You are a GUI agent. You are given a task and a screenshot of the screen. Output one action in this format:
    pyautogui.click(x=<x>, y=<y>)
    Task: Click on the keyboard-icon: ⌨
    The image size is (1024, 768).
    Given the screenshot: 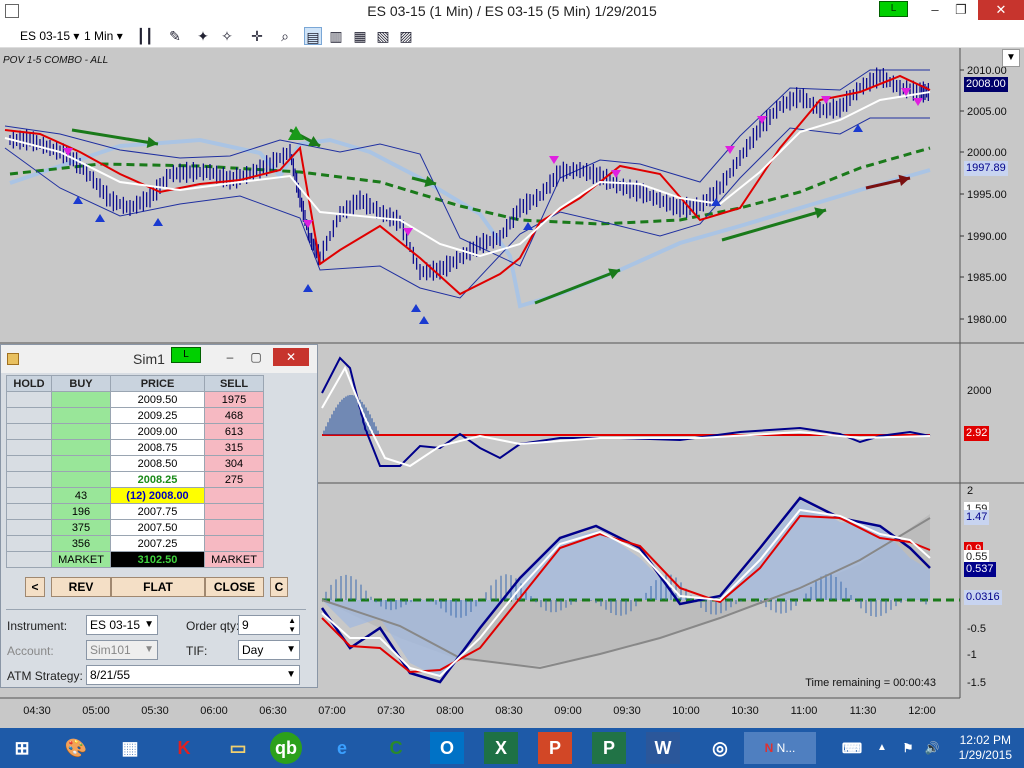 What is the action you would take?
    pyautogui.click(x=852, y=748)
    